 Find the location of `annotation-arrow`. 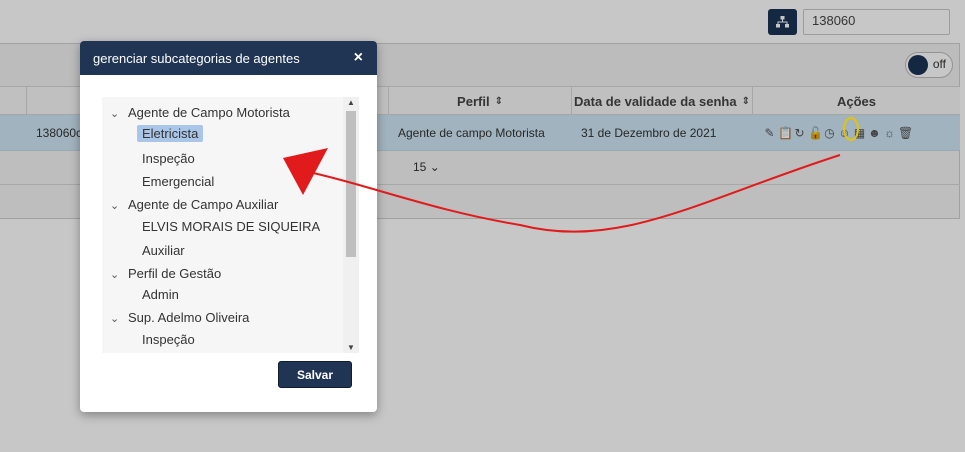

annotation-arrow is located at coordinates (562, 190).